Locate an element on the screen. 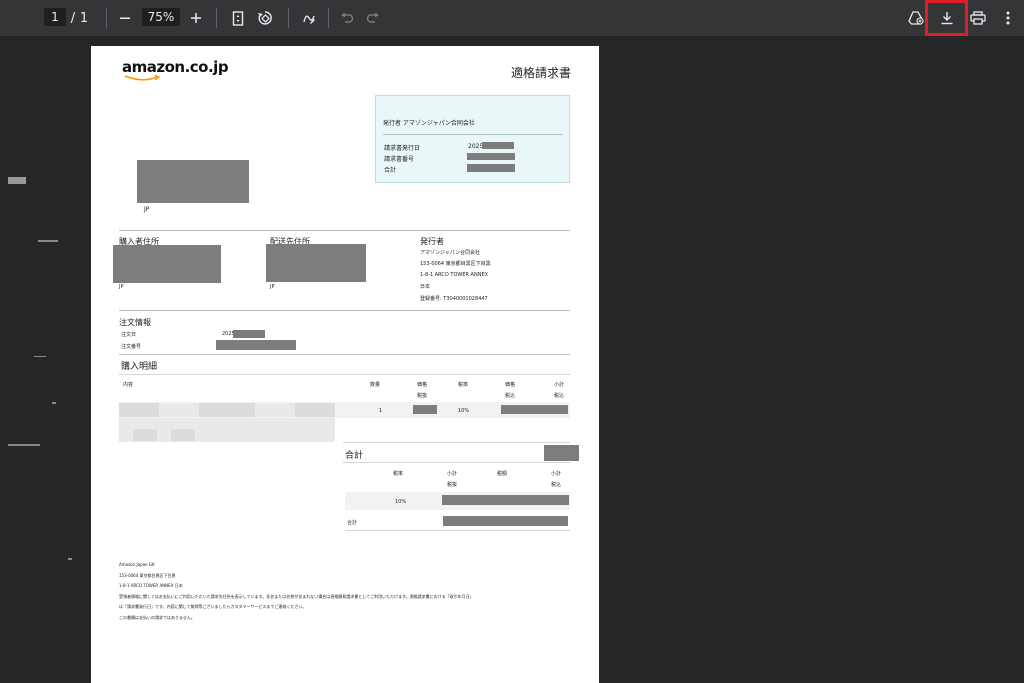  issuer-label: 発行者 is located at coordinates (432, 241).